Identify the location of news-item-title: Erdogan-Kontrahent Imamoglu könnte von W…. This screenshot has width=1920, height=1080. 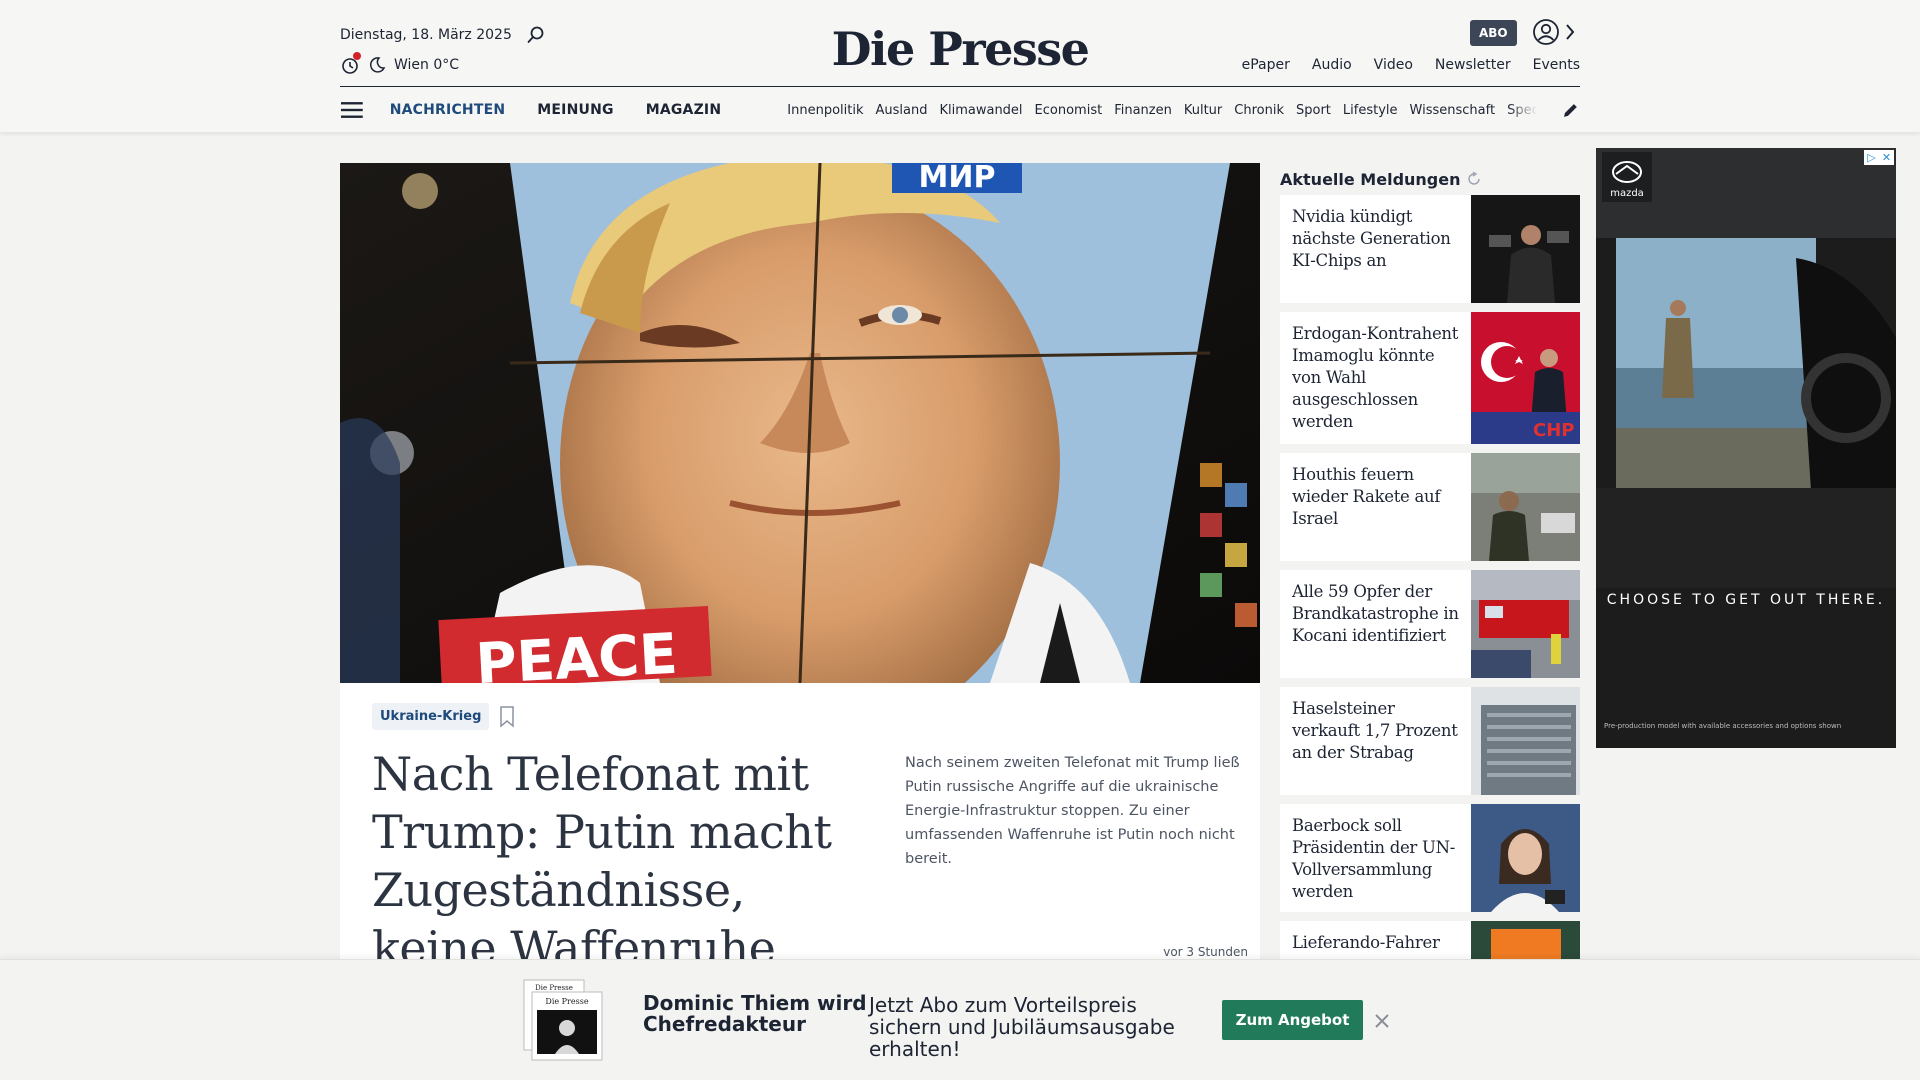
(1375, 377).